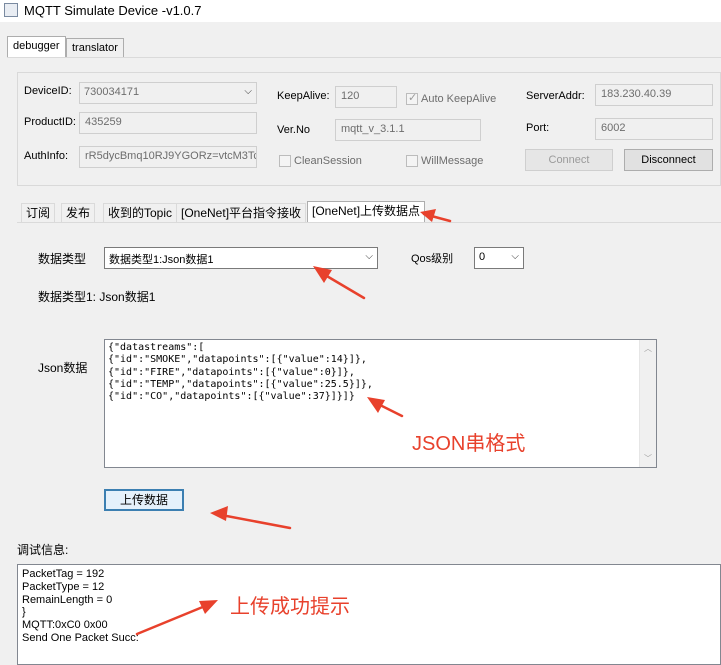 The height and width of the screenshot is (665, 721). What do you see at coordinates (469, 444) in the screenshot?
I see `annotation-json-format: JSON串格式` at bounding box center [469, 444].